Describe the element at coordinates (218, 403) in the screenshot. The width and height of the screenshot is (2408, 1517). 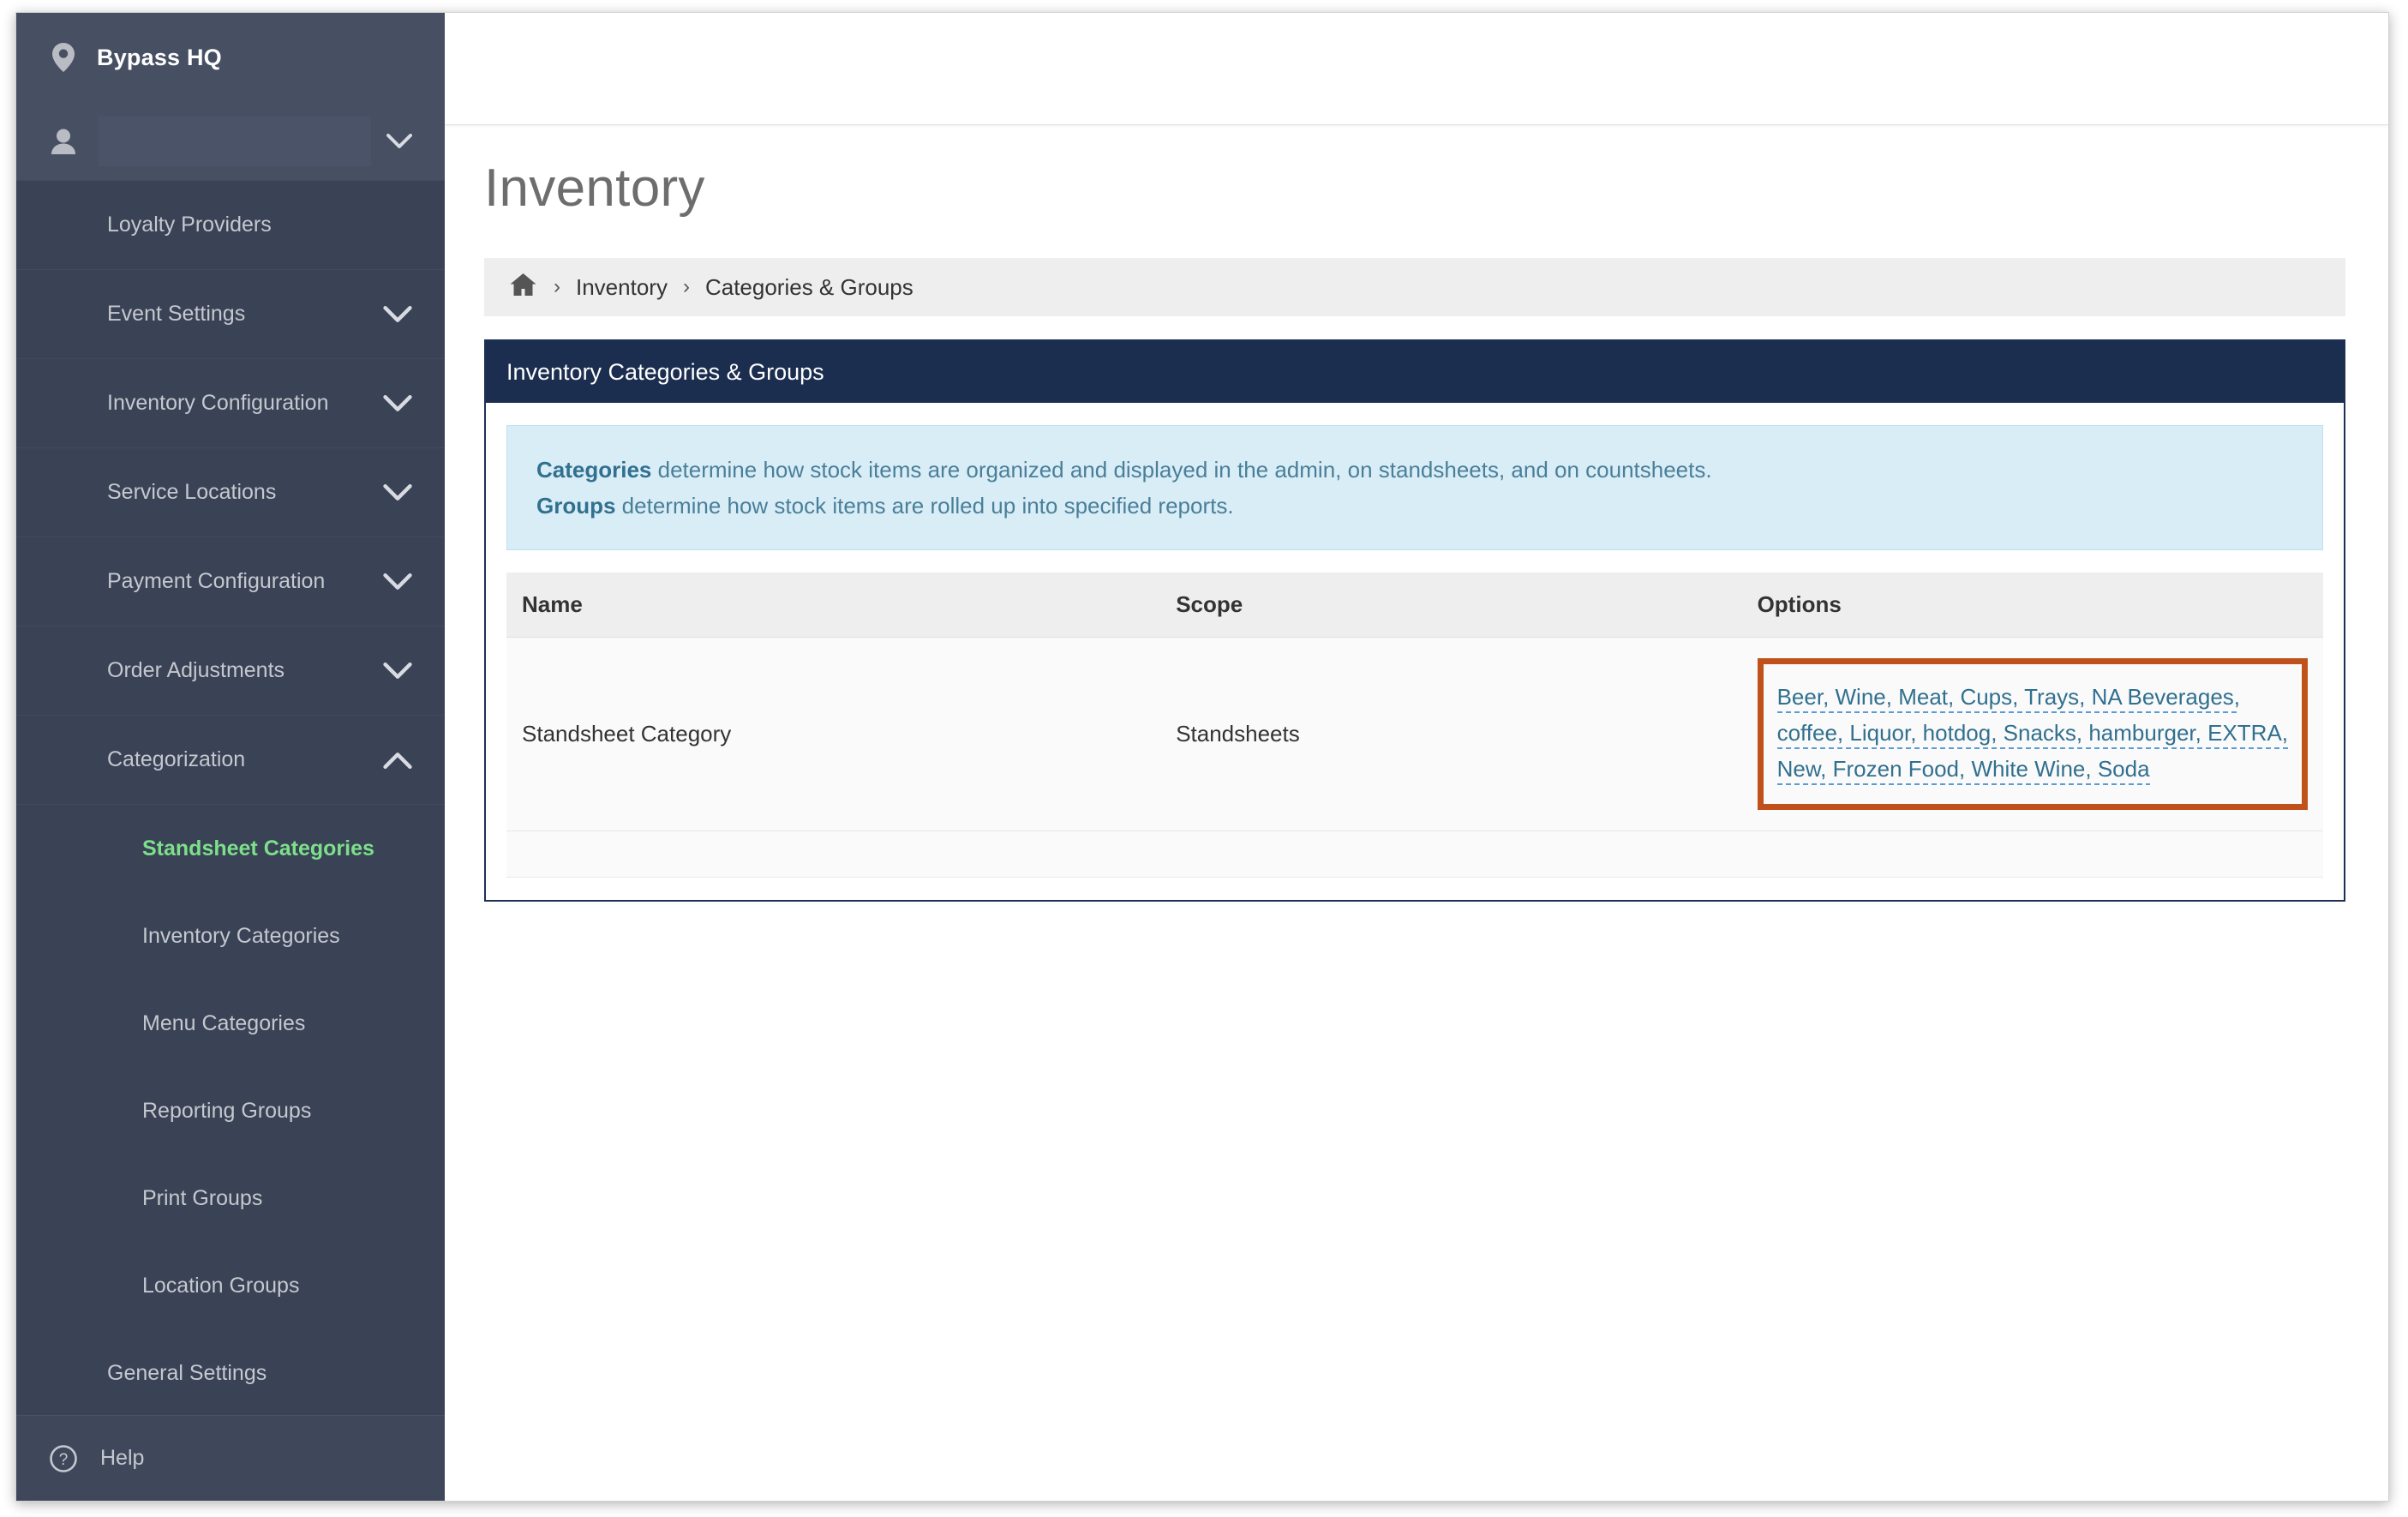
I see `sidebar-item-label: Inventory Configuration` at that location.